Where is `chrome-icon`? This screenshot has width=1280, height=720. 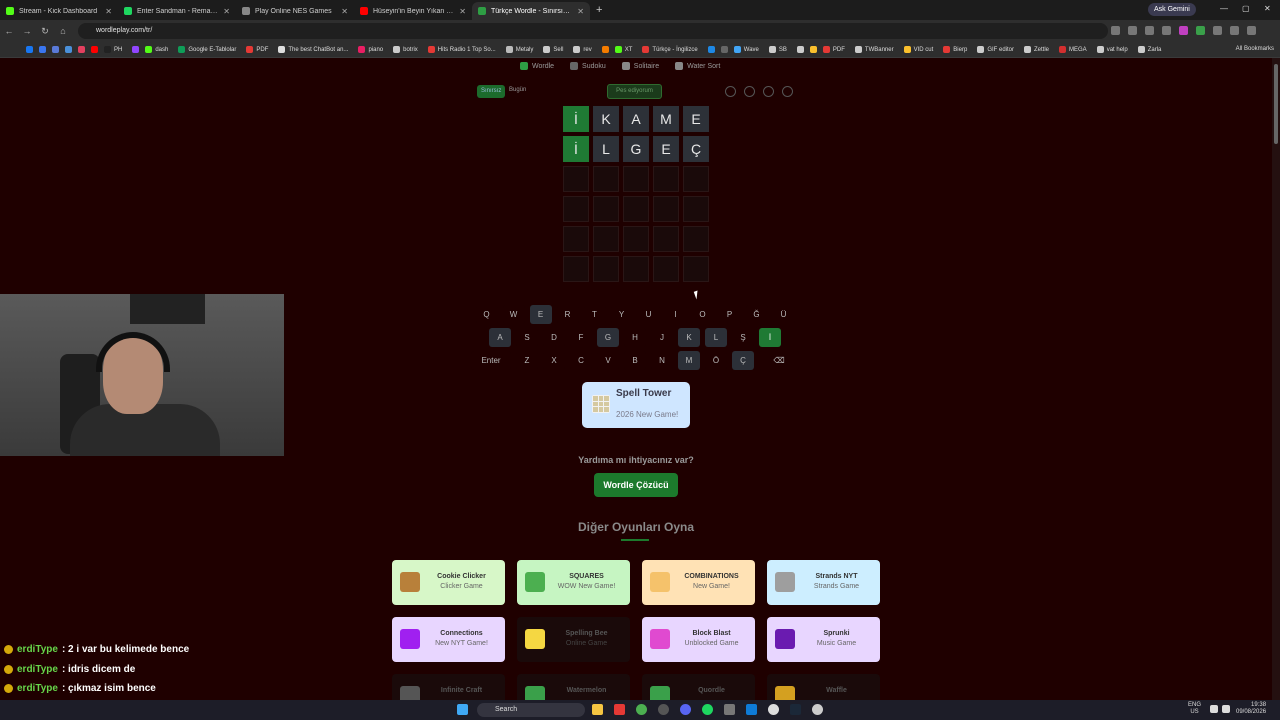 chrome-icon is located at coordinates (641, 709).